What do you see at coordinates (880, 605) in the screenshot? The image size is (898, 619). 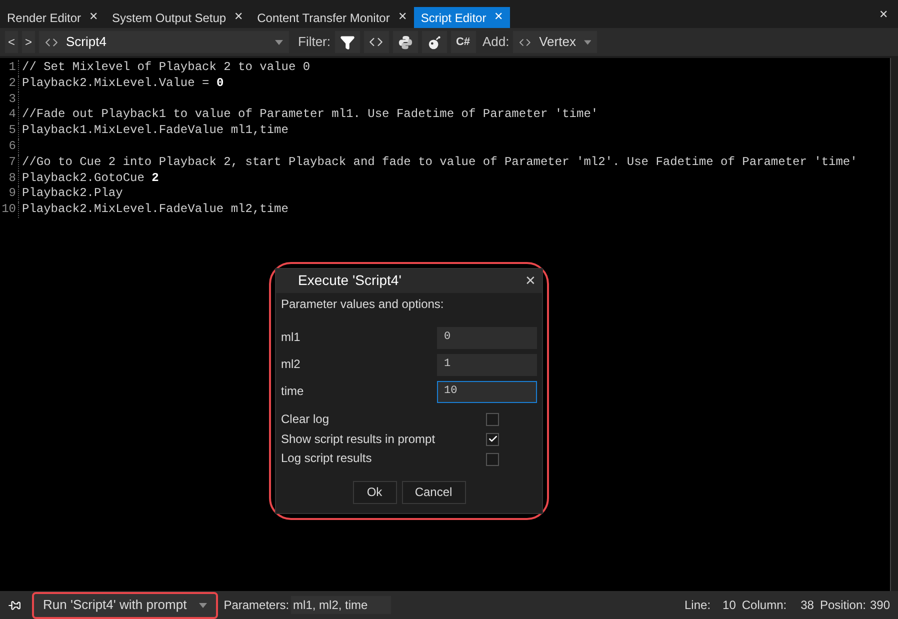 I see `position-value: 390` at bounding box center [880, 605].